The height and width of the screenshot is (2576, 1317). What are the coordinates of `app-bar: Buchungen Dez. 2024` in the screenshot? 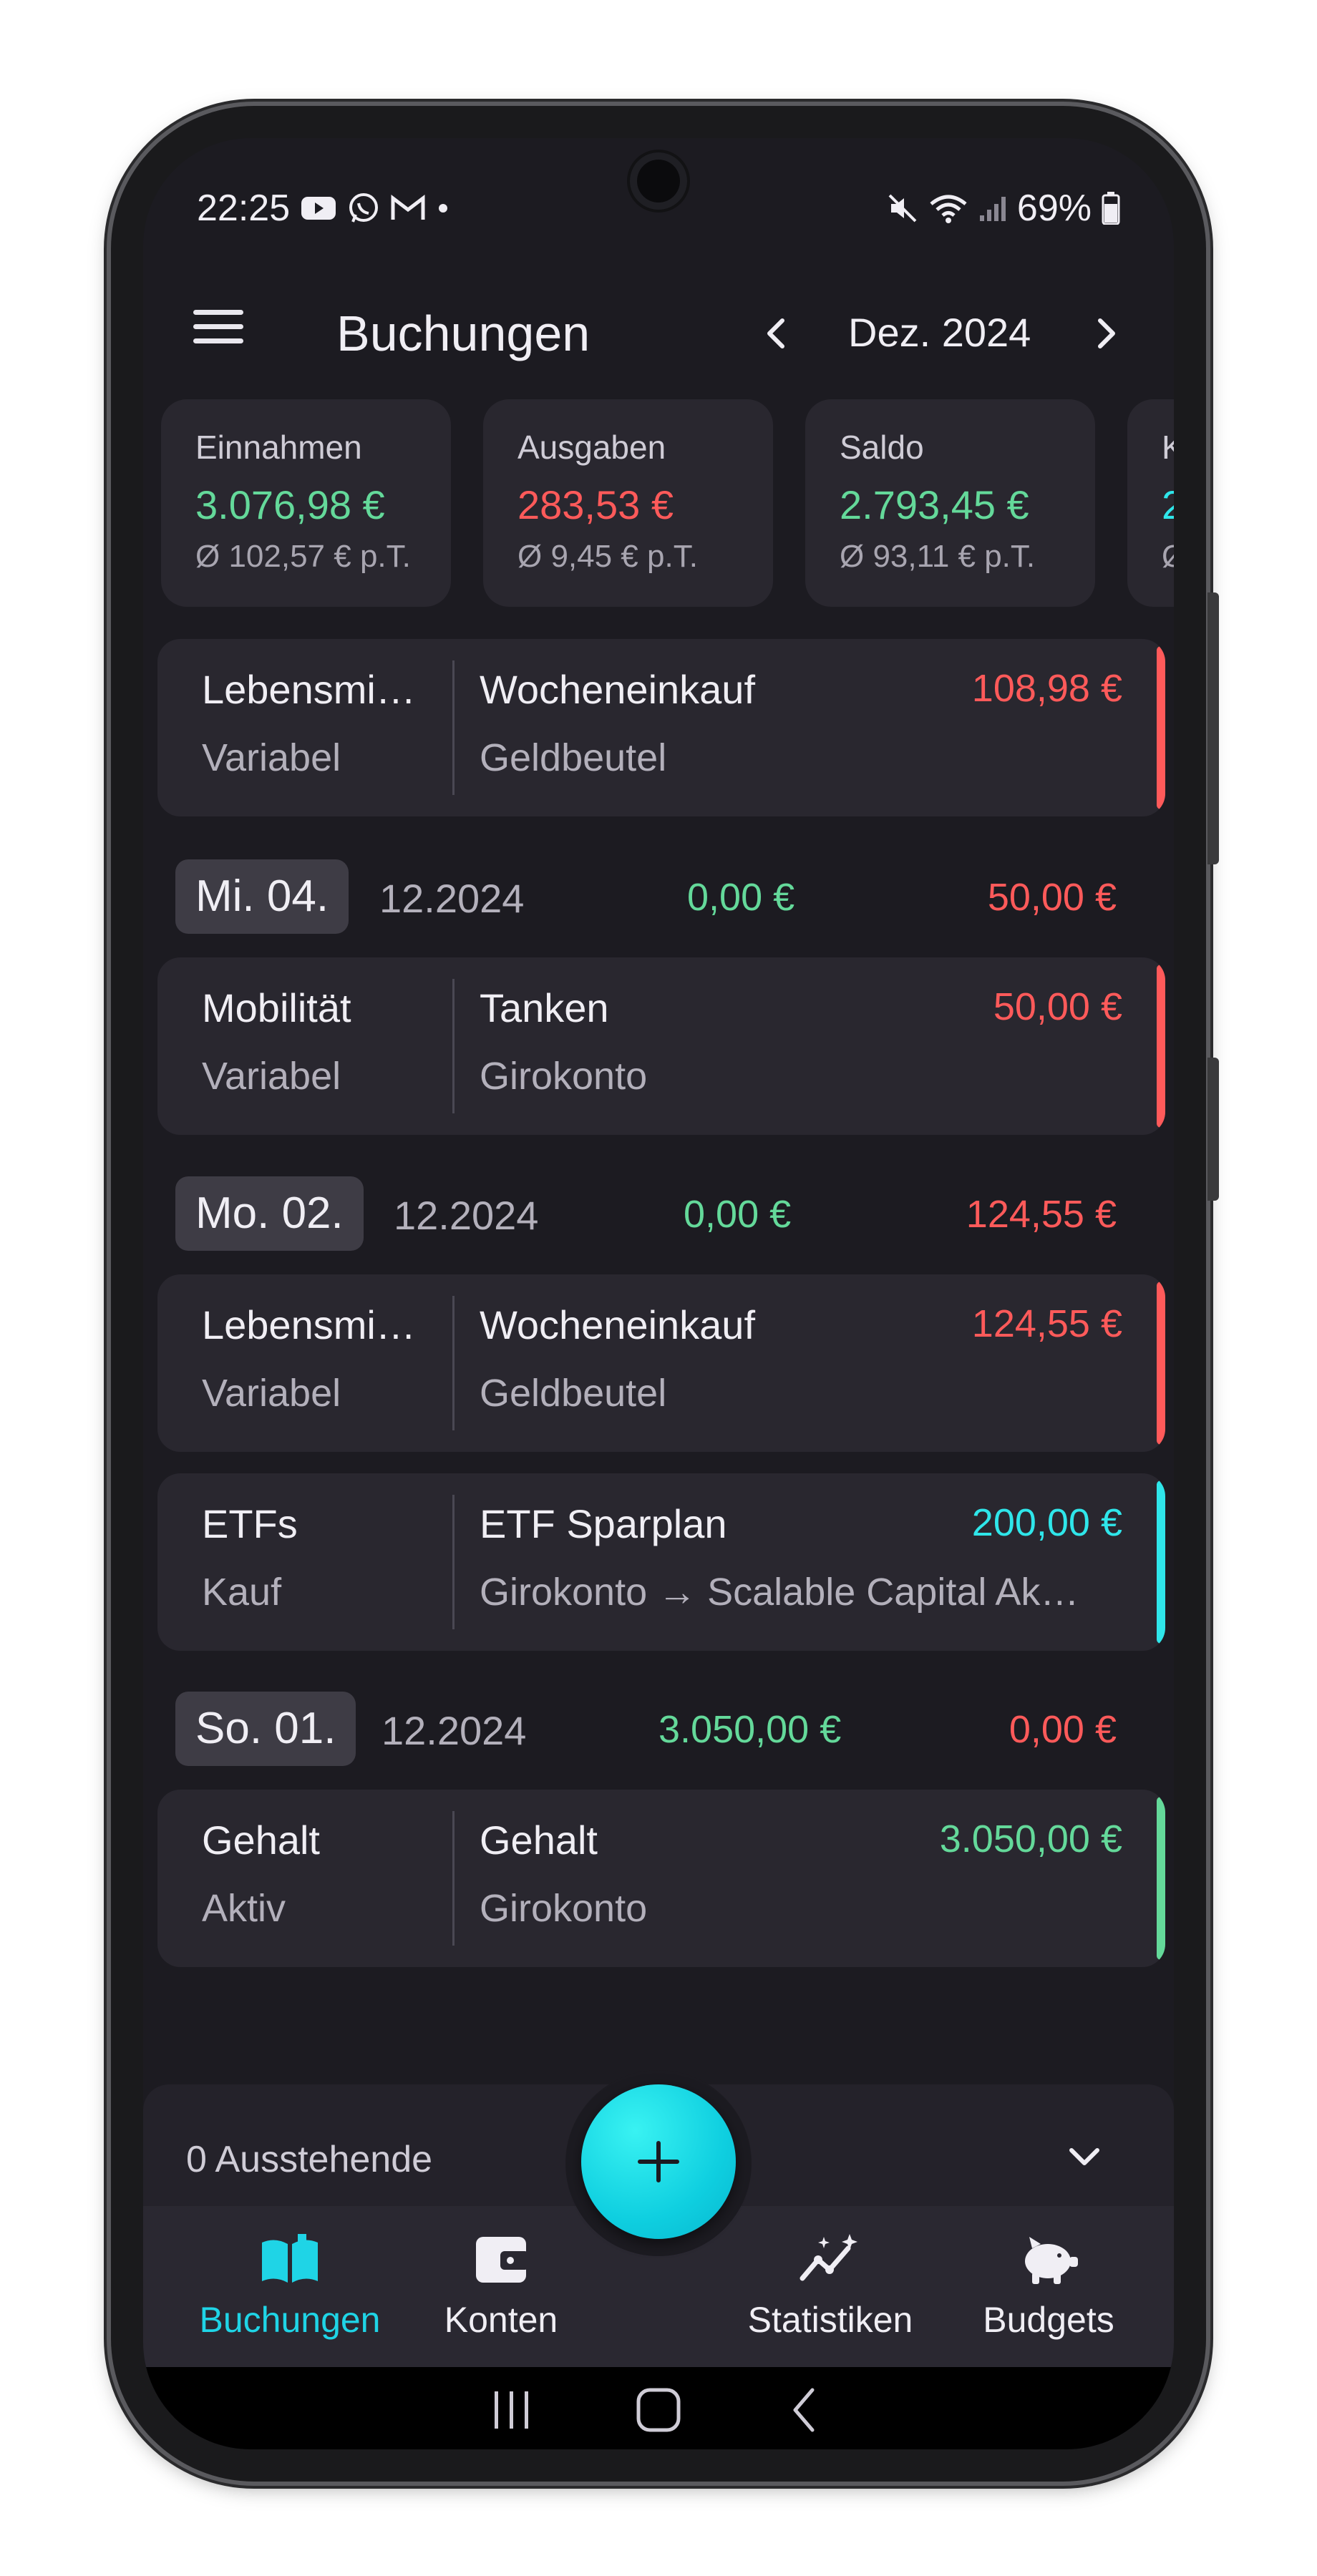 It's located at (658, 335).